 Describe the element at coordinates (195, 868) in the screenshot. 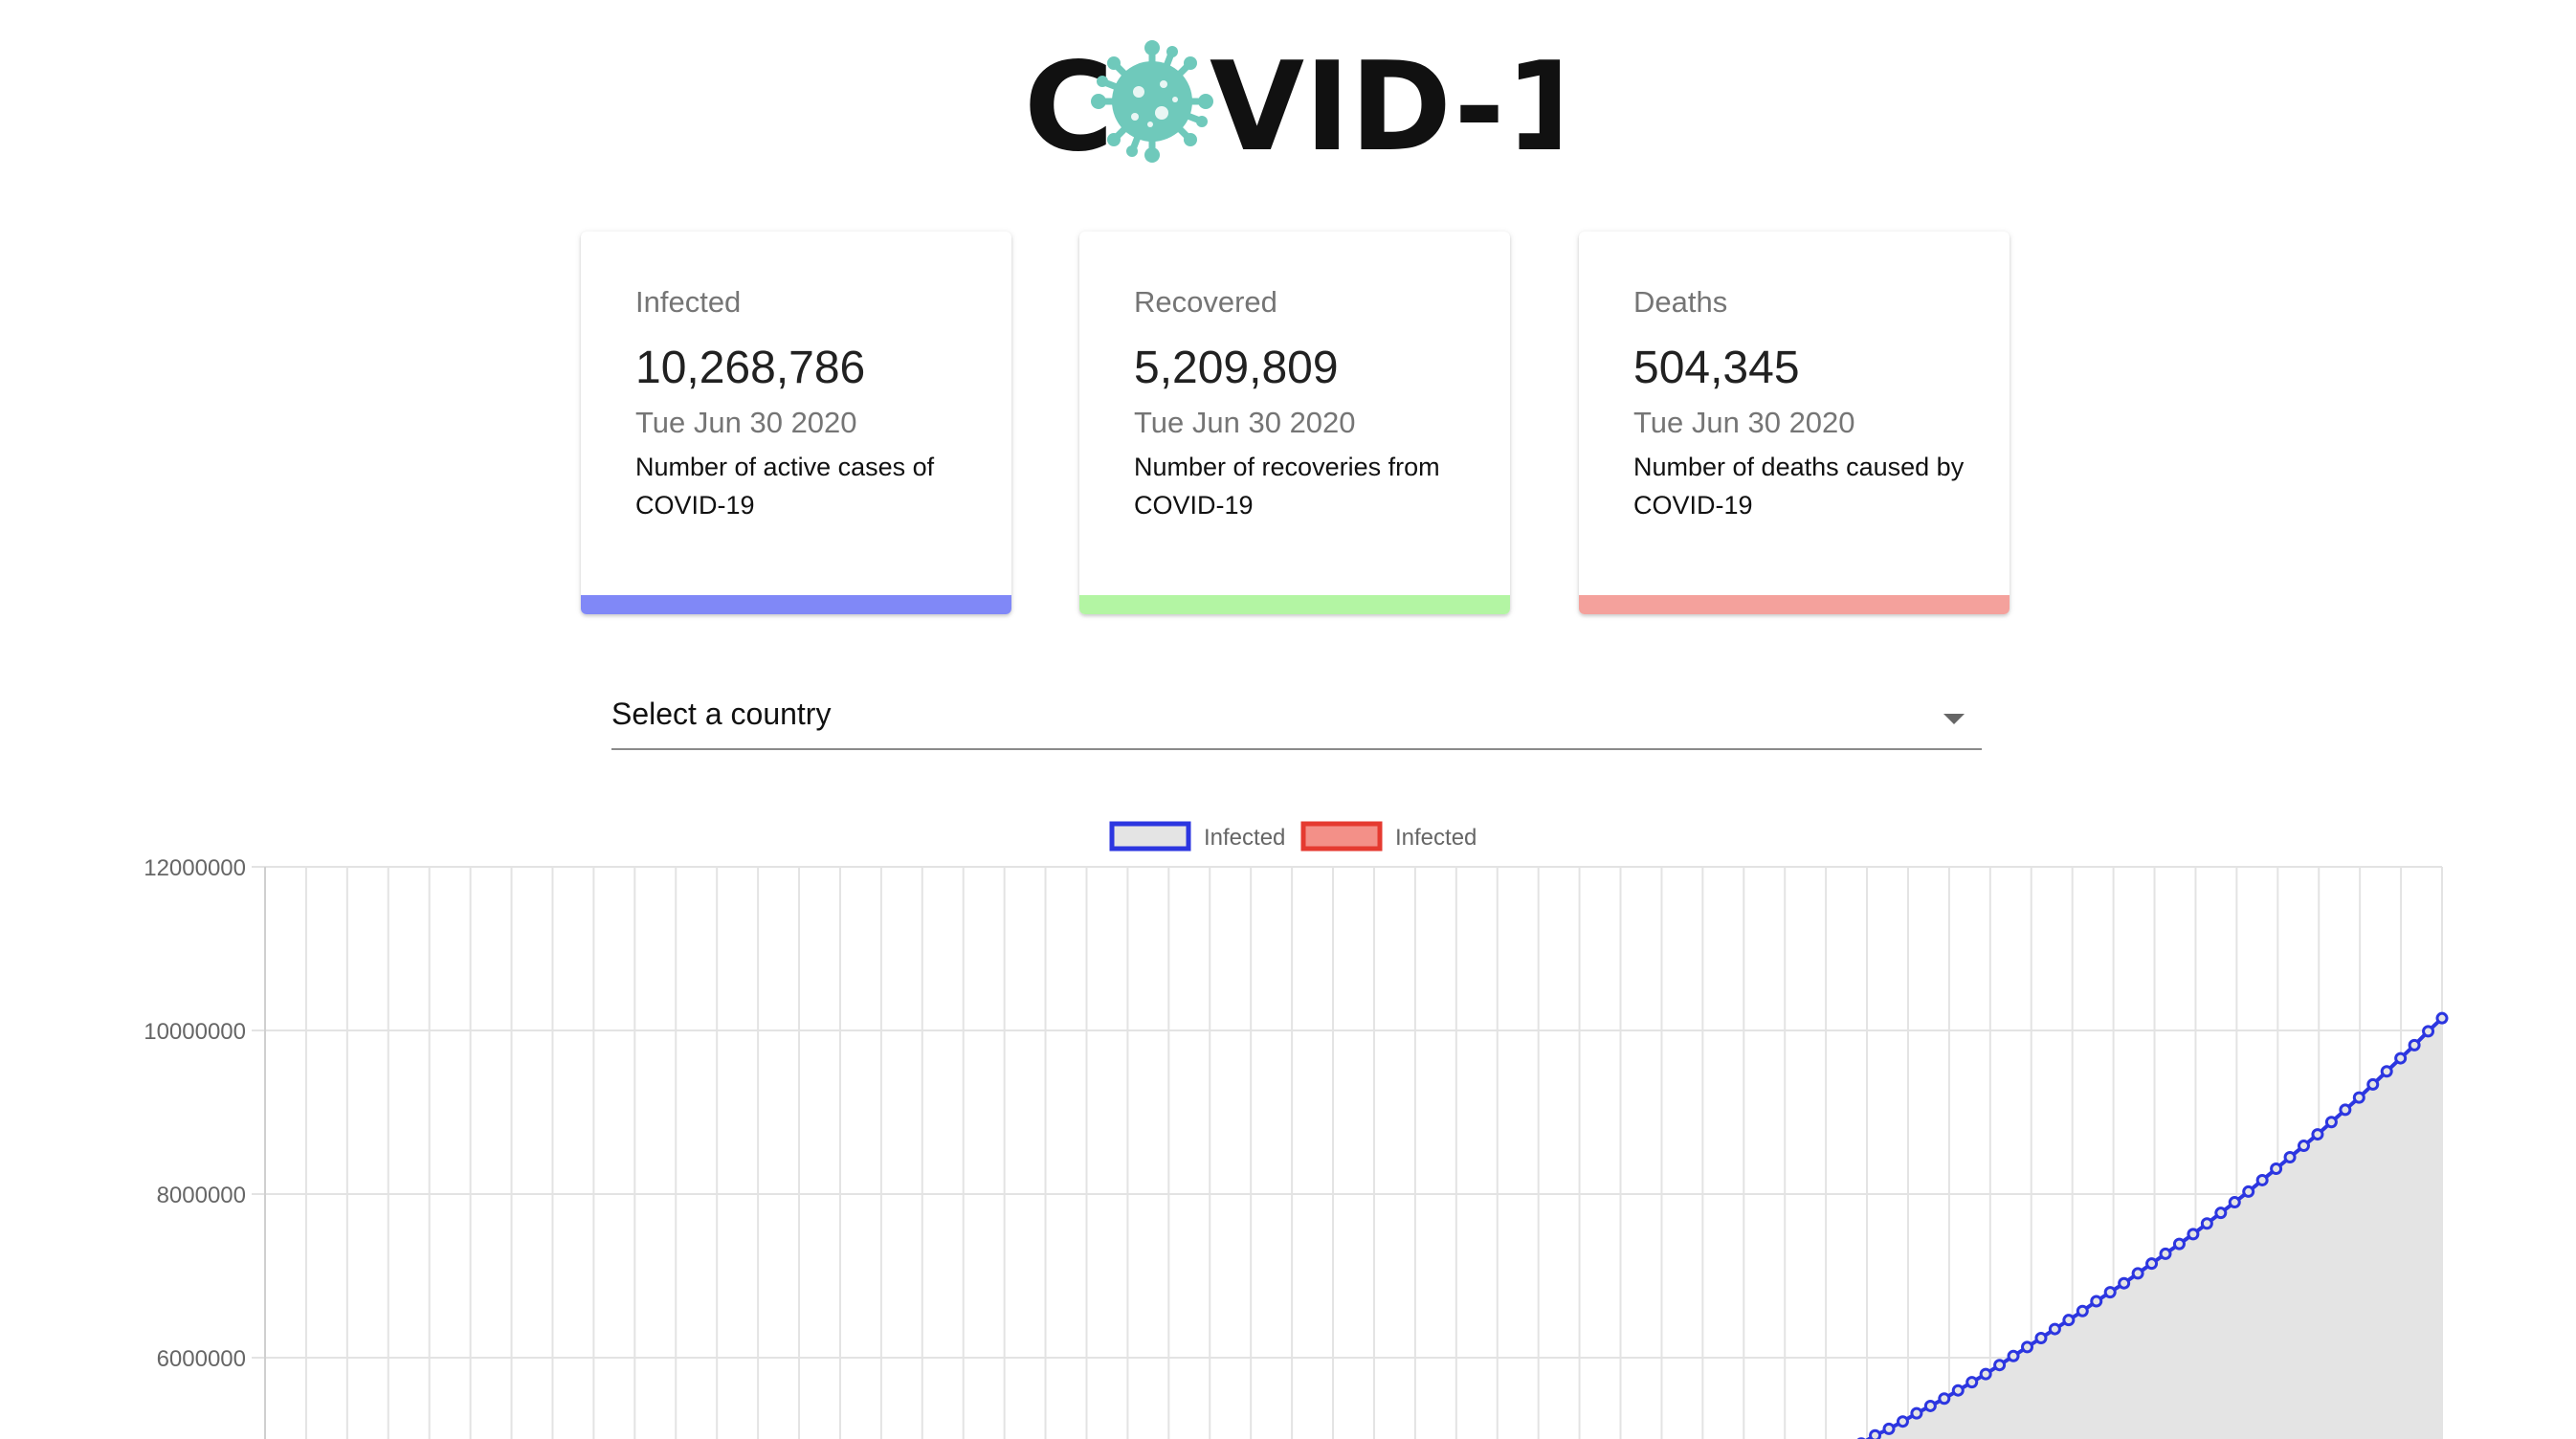

I see `y-tick-label: 12000000` at that location.